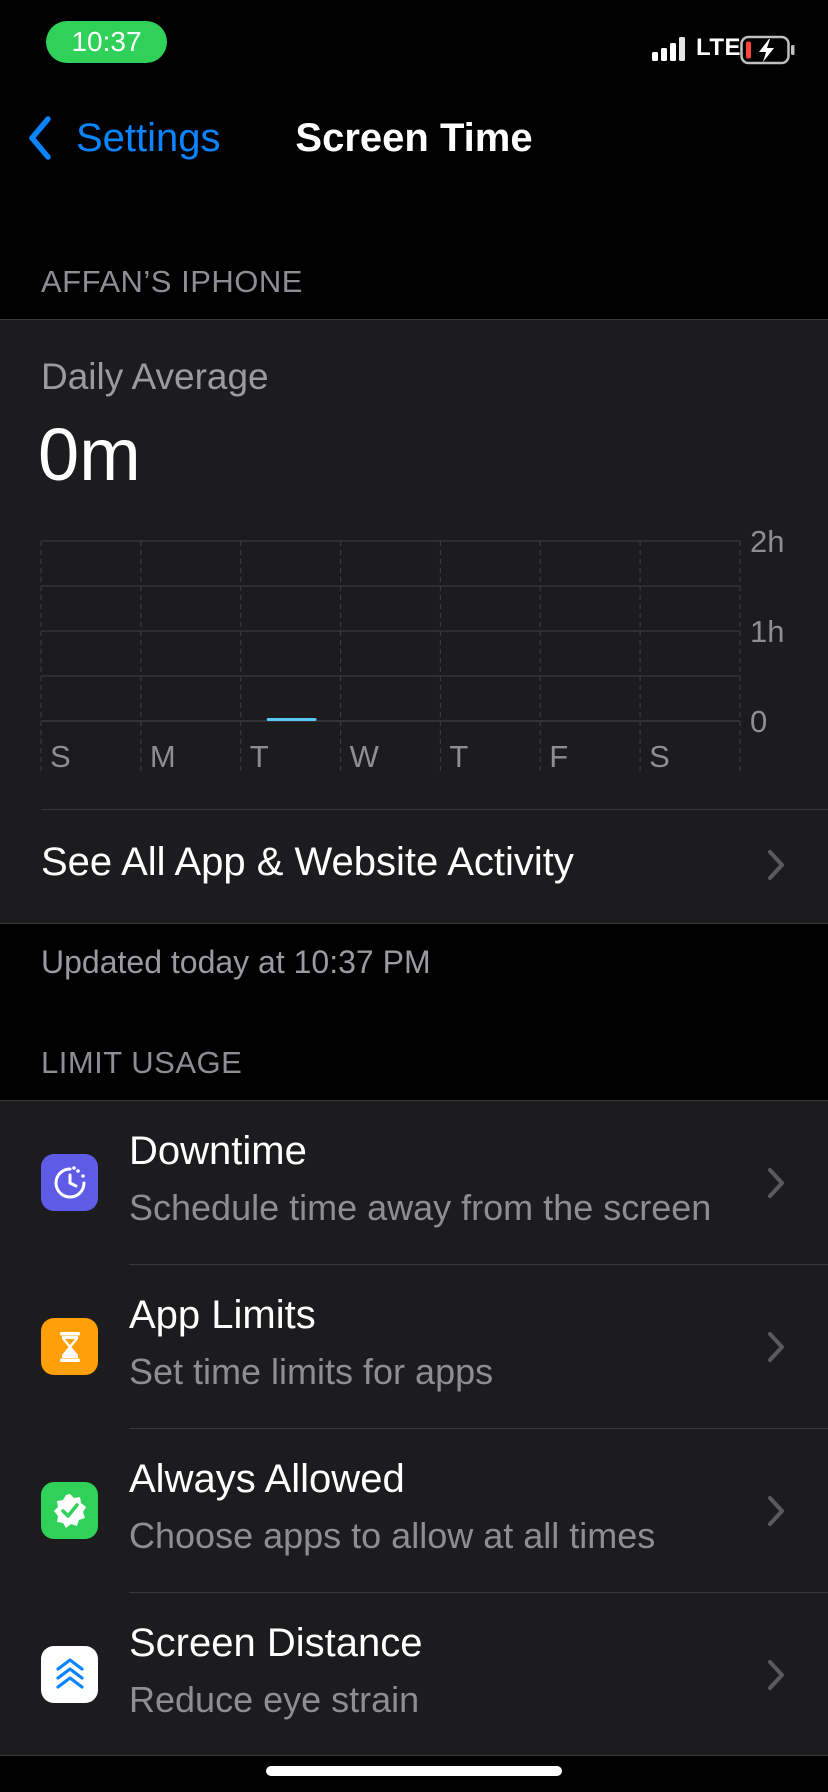 This screenshot has width=828, height=1792. What do you see at coordinates (719, 47) in the screenshot?
I see `network-label: LTE` at bounding box center [719, 47].